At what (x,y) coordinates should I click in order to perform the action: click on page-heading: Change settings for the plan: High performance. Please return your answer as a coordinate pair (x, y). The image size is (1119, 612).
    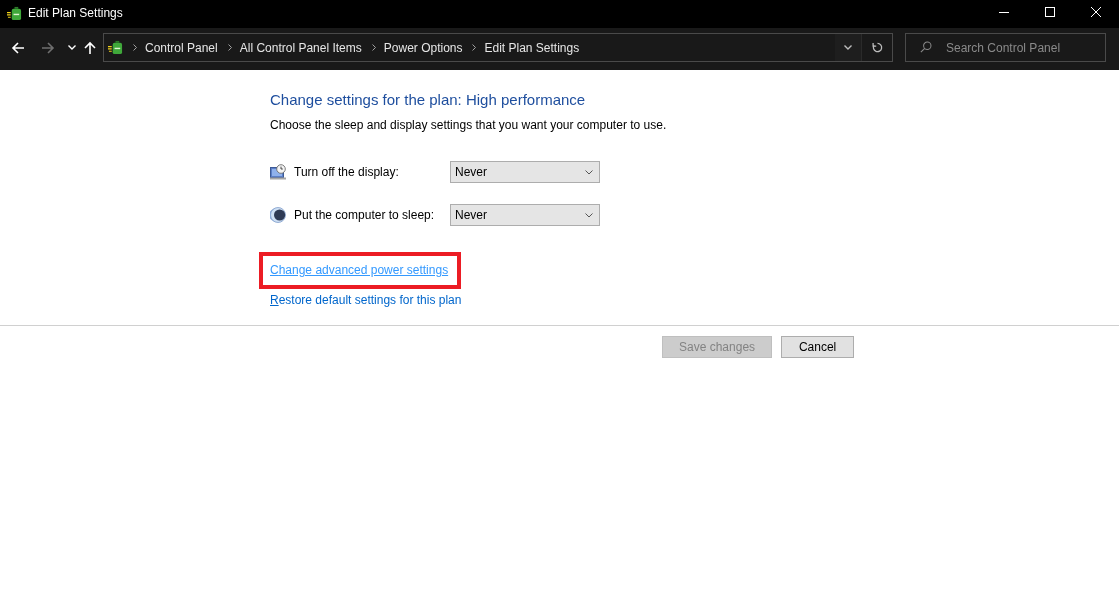
    Looking at the image, I should click on (428, 100).